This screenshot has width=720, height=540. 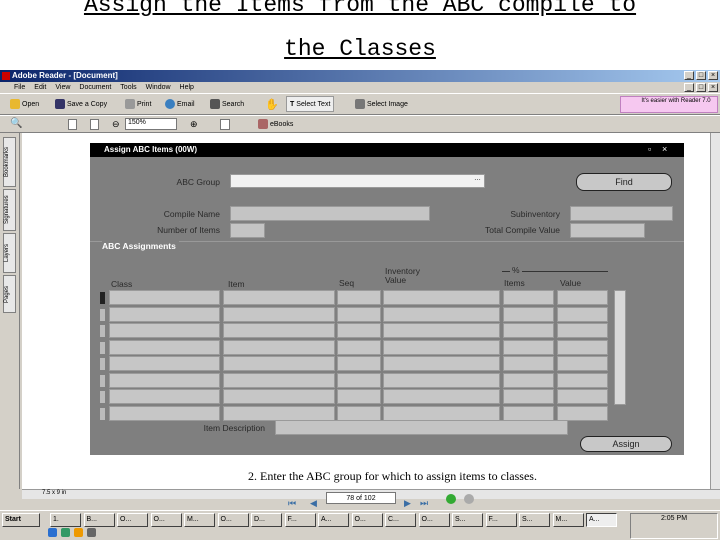 I want to click on menu-view: View, so click(x=62, y=87).